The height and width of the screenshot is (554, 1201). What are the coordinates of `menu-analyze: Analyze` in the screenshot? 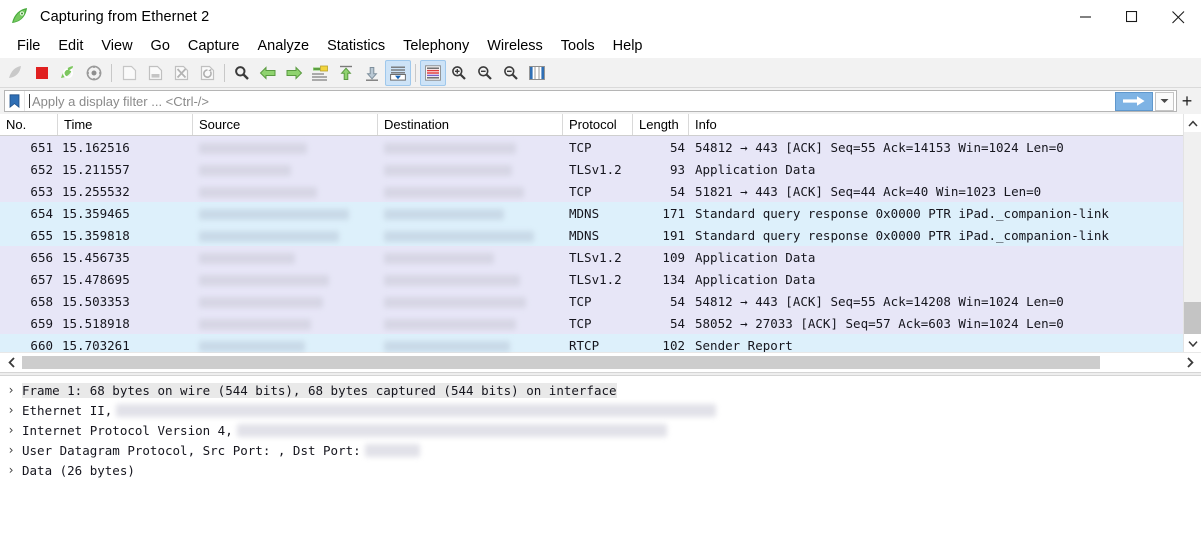 It's located at (283, 46).